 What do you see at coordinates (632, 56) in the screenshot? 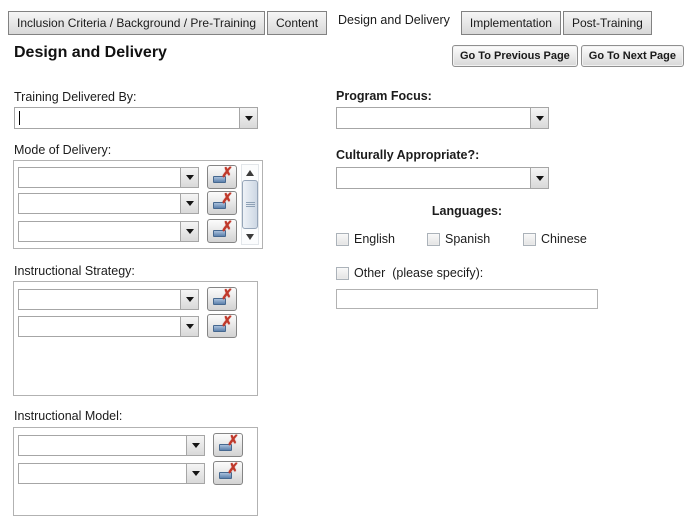
I see `go-to-next-page-button: Go To Next Page` at bounding box center [632, 56].